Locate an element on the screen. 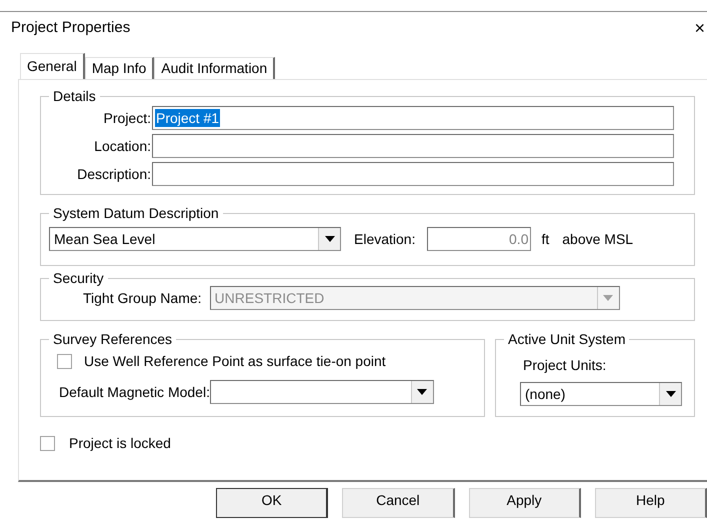 This screenshot has height=522, width=707. field-label: Default Magnetic Model: is located at coordinates (134, 392).